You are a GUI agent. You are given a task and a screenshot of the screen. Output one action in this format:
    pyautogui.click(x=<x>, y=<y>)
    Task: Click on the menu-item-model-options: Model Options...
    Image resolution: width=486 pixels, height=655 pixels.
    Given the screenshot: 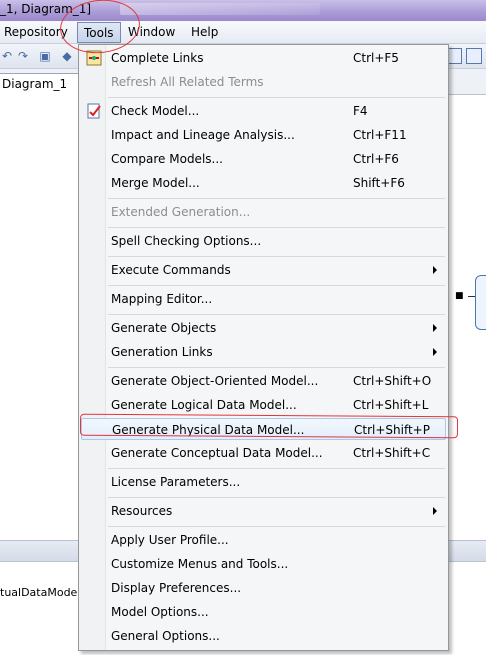 What is the action you would take?
    pyautogui.click(x=263, y=612)
    